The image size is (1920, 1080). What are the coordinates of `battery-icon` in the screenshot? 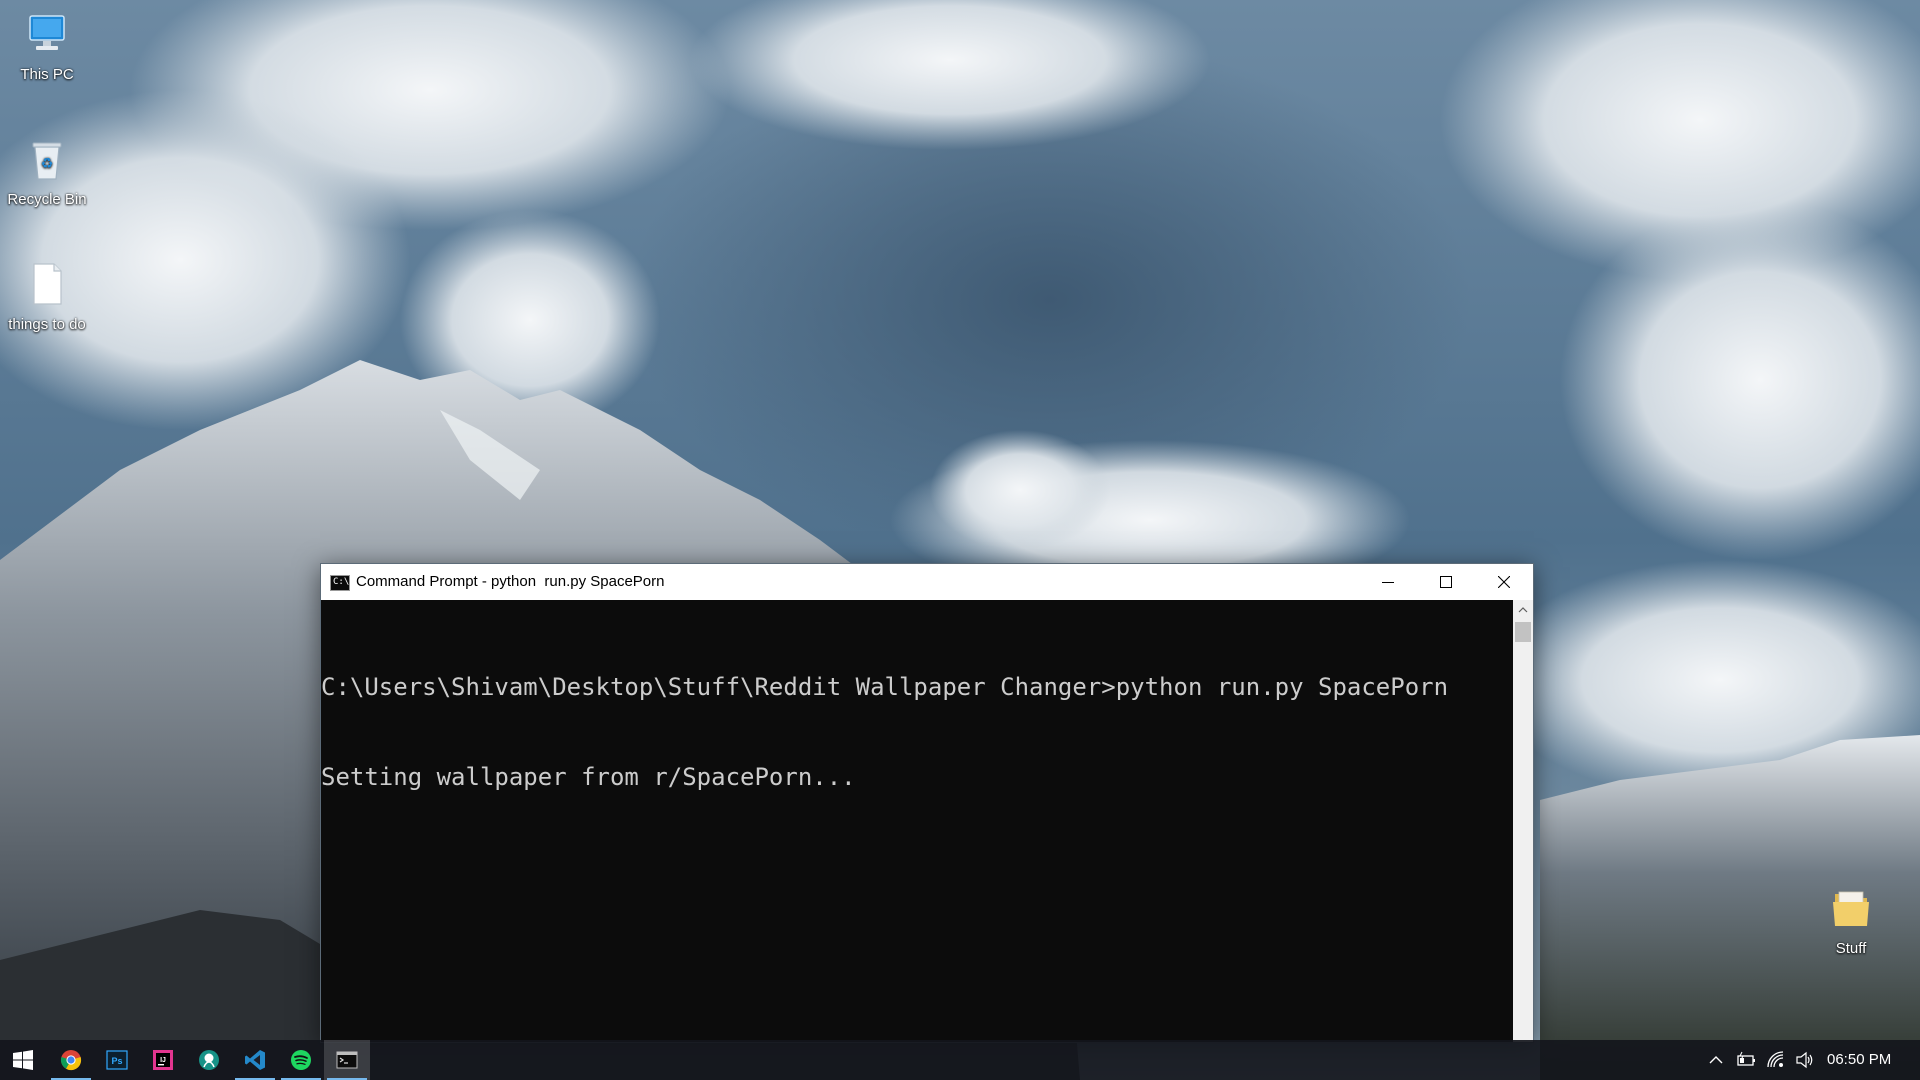 It's located at (1746, 1060).